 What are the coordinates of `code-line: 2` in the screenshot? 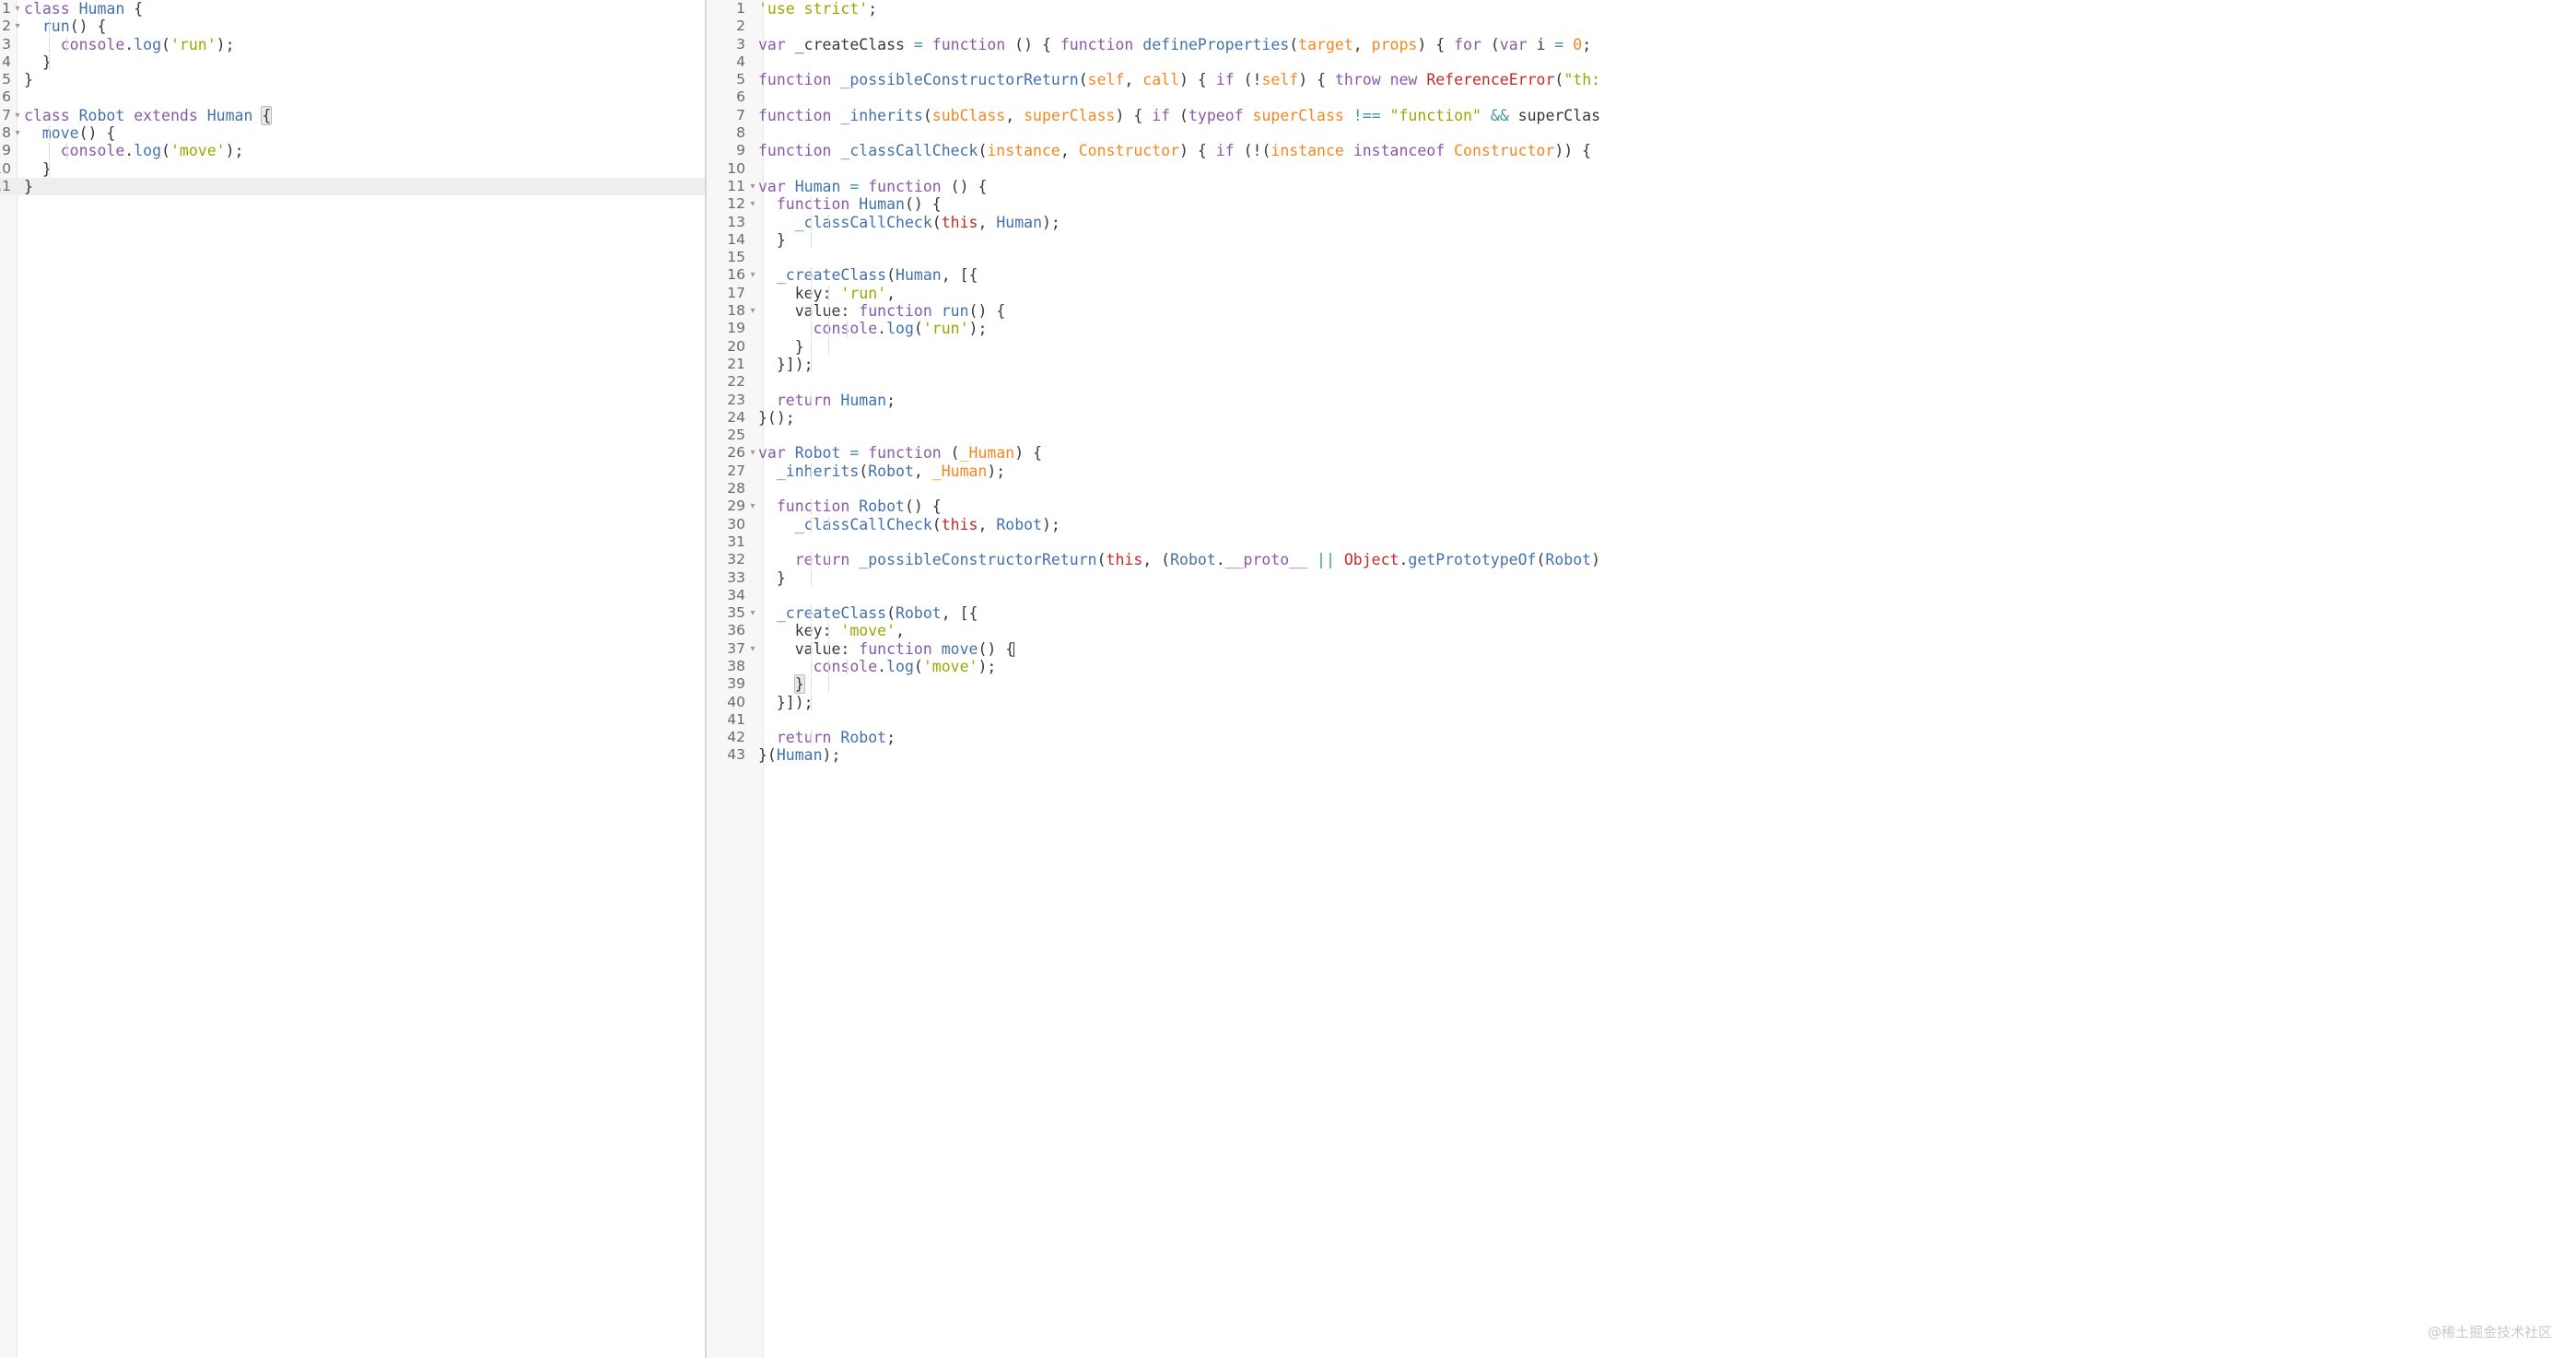 It's located at (1641, 26).